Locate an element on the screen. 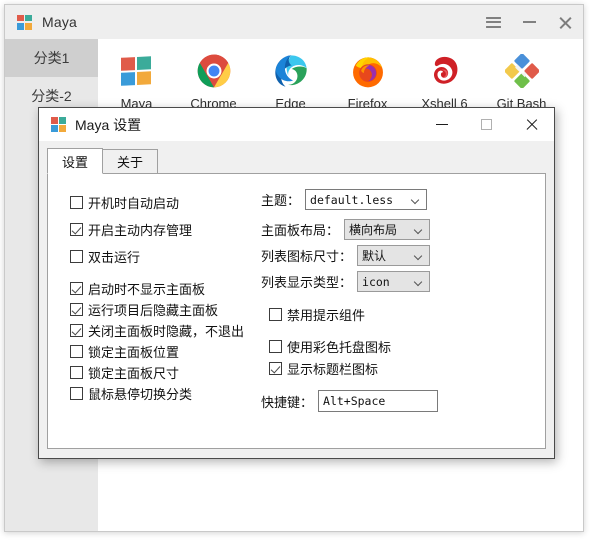  checkbox-active-memory-management is located at coordinates (76, 229).